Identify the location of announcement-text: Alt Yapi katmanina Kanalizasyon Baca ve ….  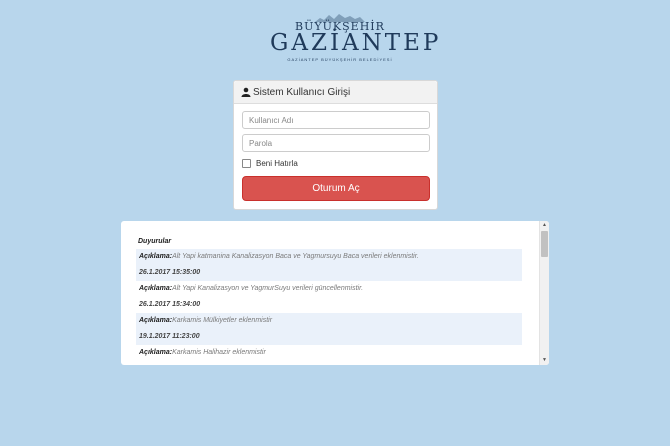
(295, 256).